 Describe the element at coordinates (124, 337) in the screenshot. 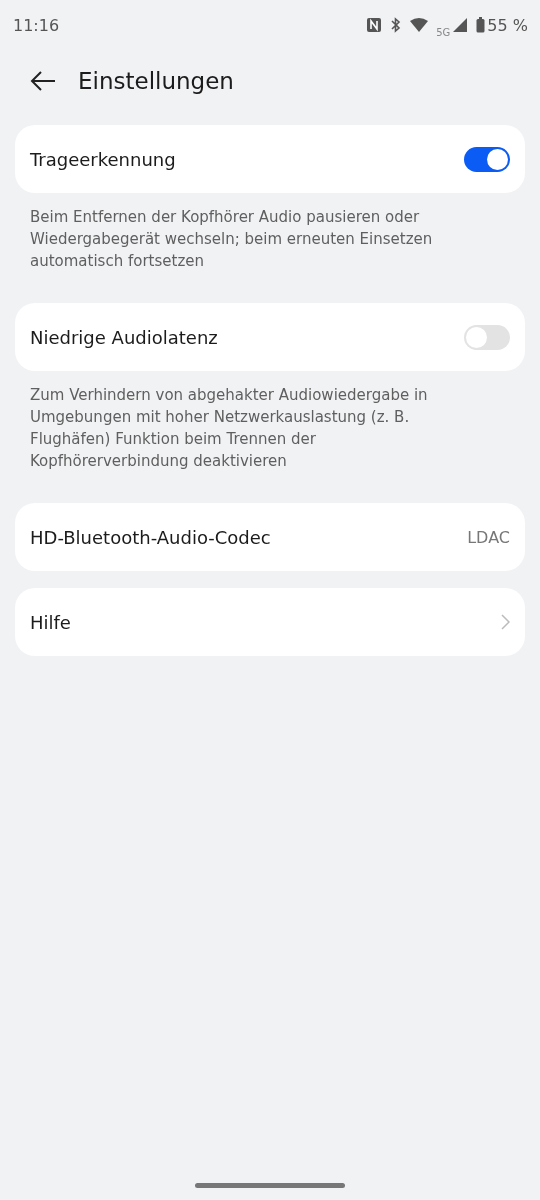

I see `setting-label: Niedrige Audiolatenz` at that location.